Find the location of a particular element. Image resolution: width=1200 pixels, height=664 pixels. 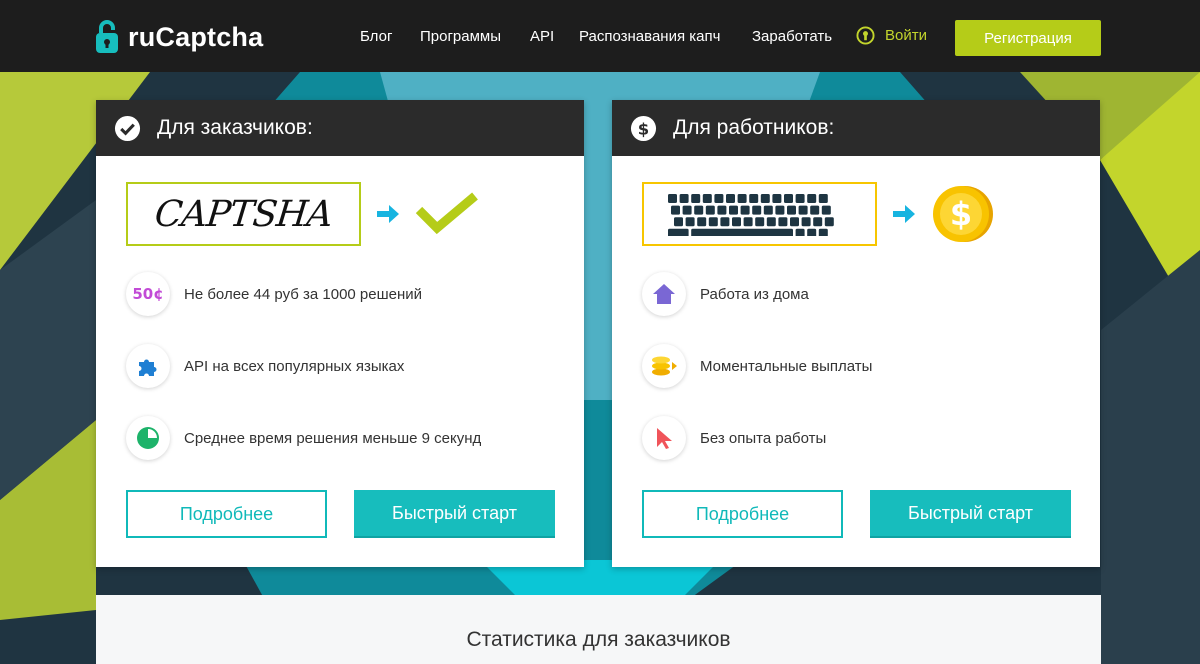

workers-card-header: $ Для работников: is located at coordinates (856, 128).